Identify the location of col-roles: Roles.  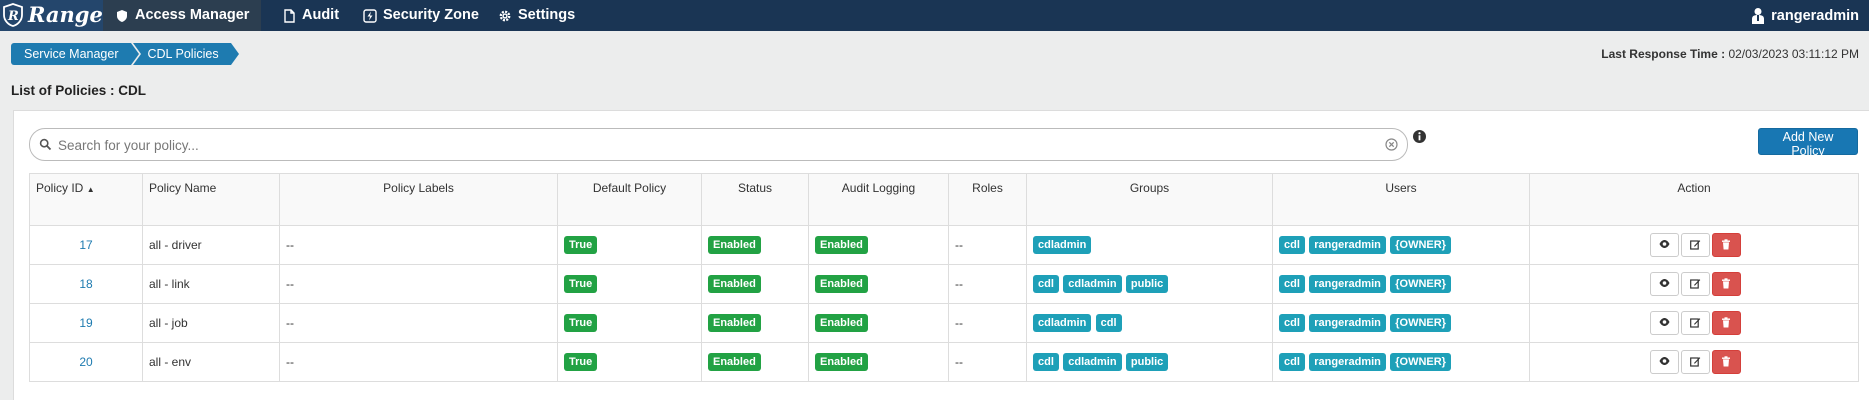
(987, 199).